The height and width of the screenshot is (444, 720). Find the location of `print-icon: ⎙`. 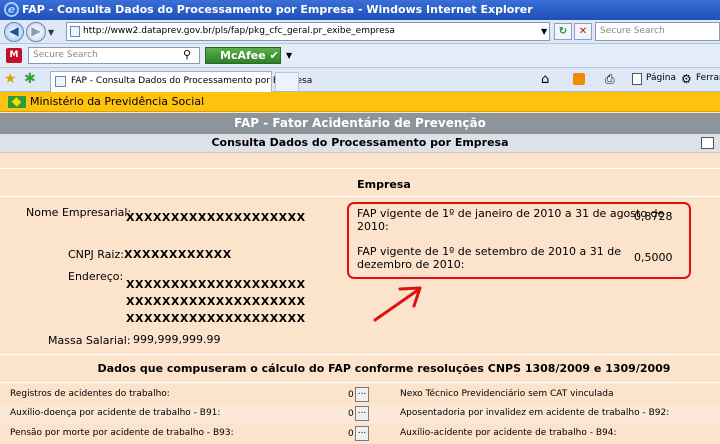

print-icon: ⎙ is located at coordinates (610, 79).